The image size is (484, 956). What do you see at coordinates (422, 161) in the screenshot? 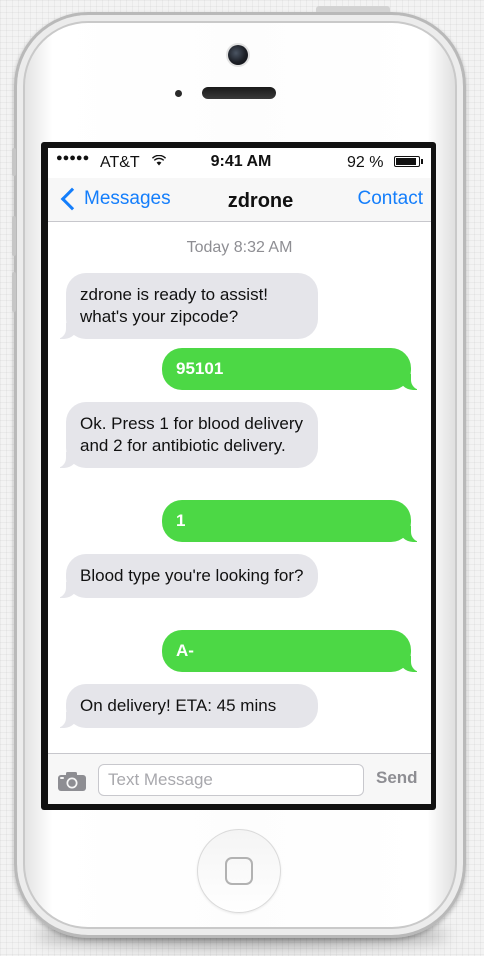
I see `battery-terminal` at bounding box center [422, 161].